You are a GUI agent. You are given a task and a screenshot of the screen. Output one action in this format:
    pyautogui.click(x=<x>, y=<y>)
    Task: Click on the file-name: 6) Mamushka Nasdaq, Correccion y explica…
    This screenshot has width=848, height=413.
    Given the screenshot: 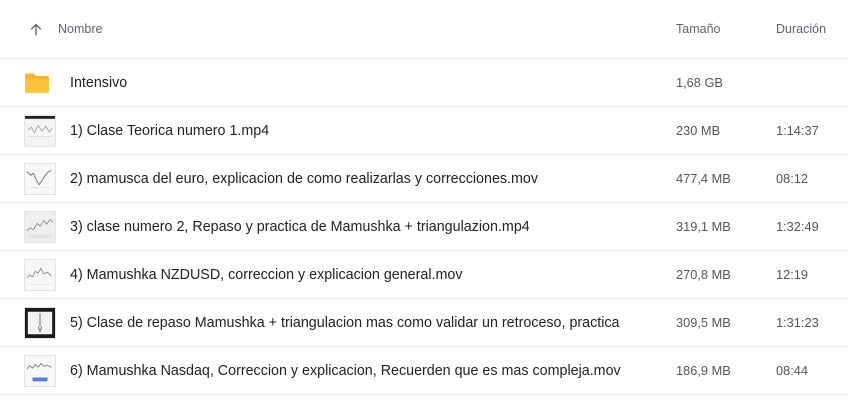 What is the action you would take?
    pyautogui.click(x=373, y=371)
    